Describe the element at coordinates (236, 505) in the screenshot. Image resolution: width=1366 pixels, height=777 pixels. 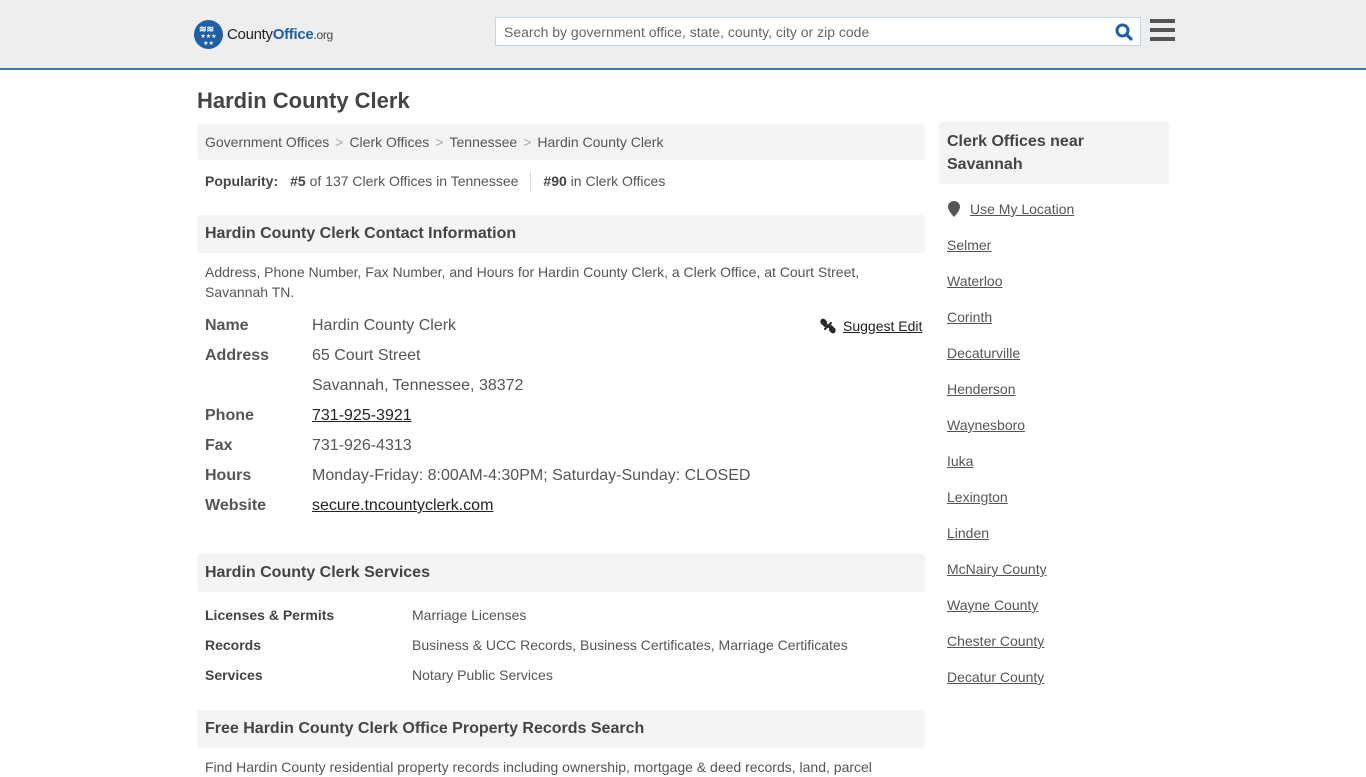
I see `info-label: Website` at that location.